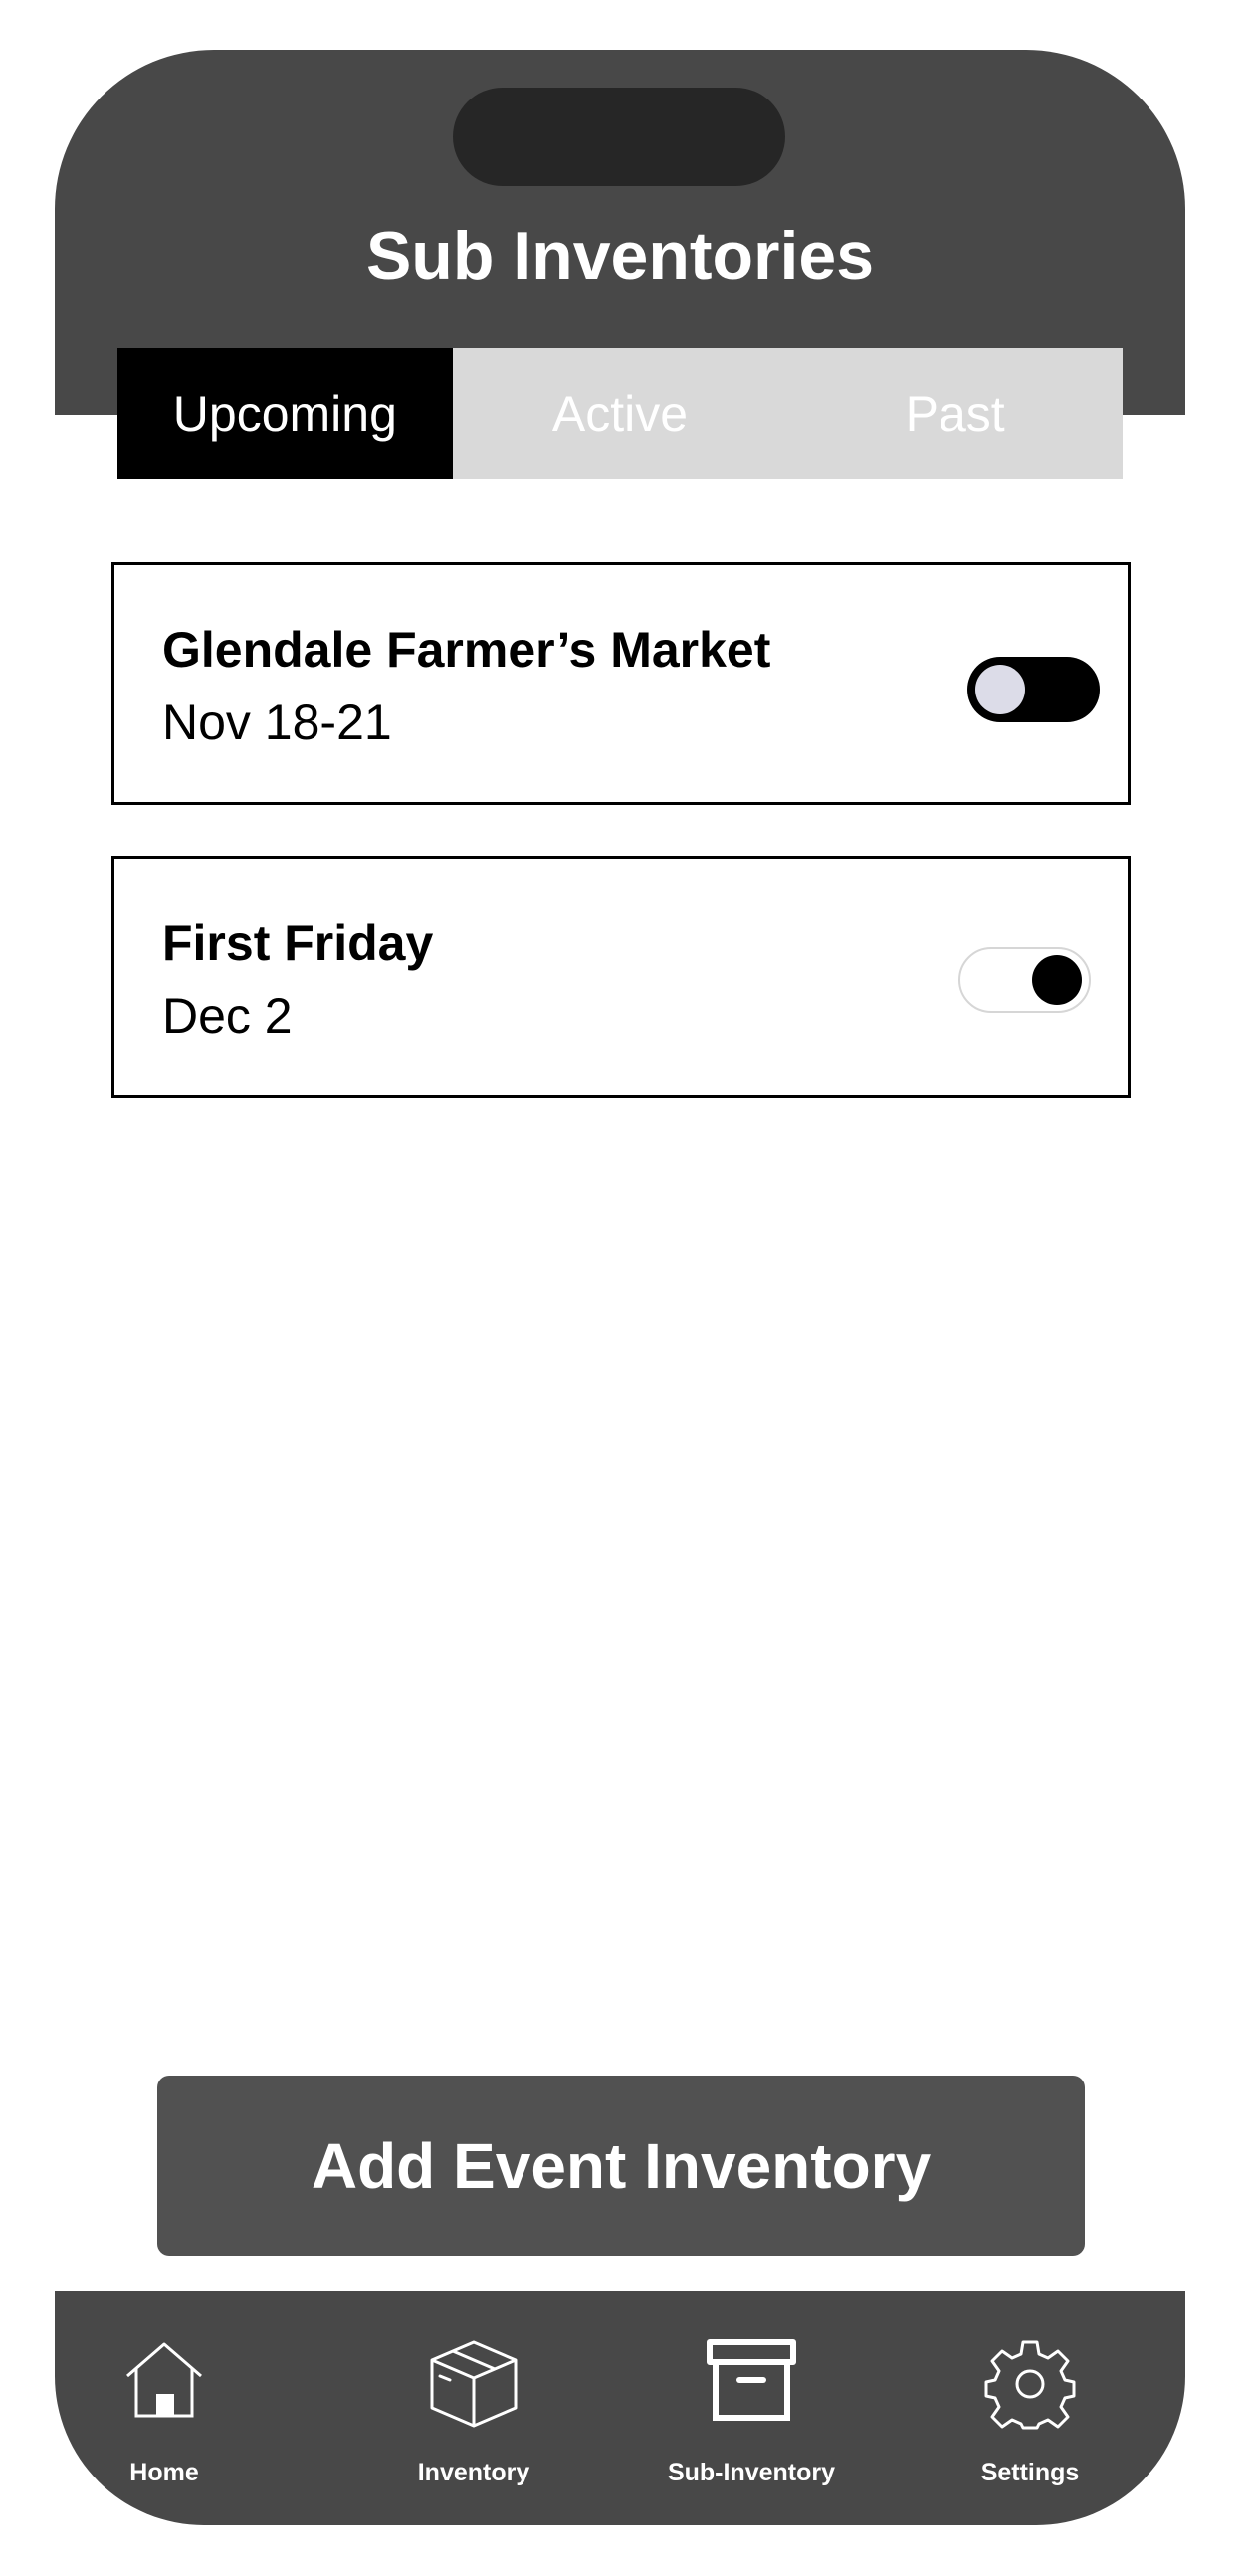 Image resolution: width=1254 pixels, height=2576 pixels. What do you see at coordinates (1030, 2472) in the screenshot?
I see `nav-label: Settings` at bounding box center [1030, 2472].